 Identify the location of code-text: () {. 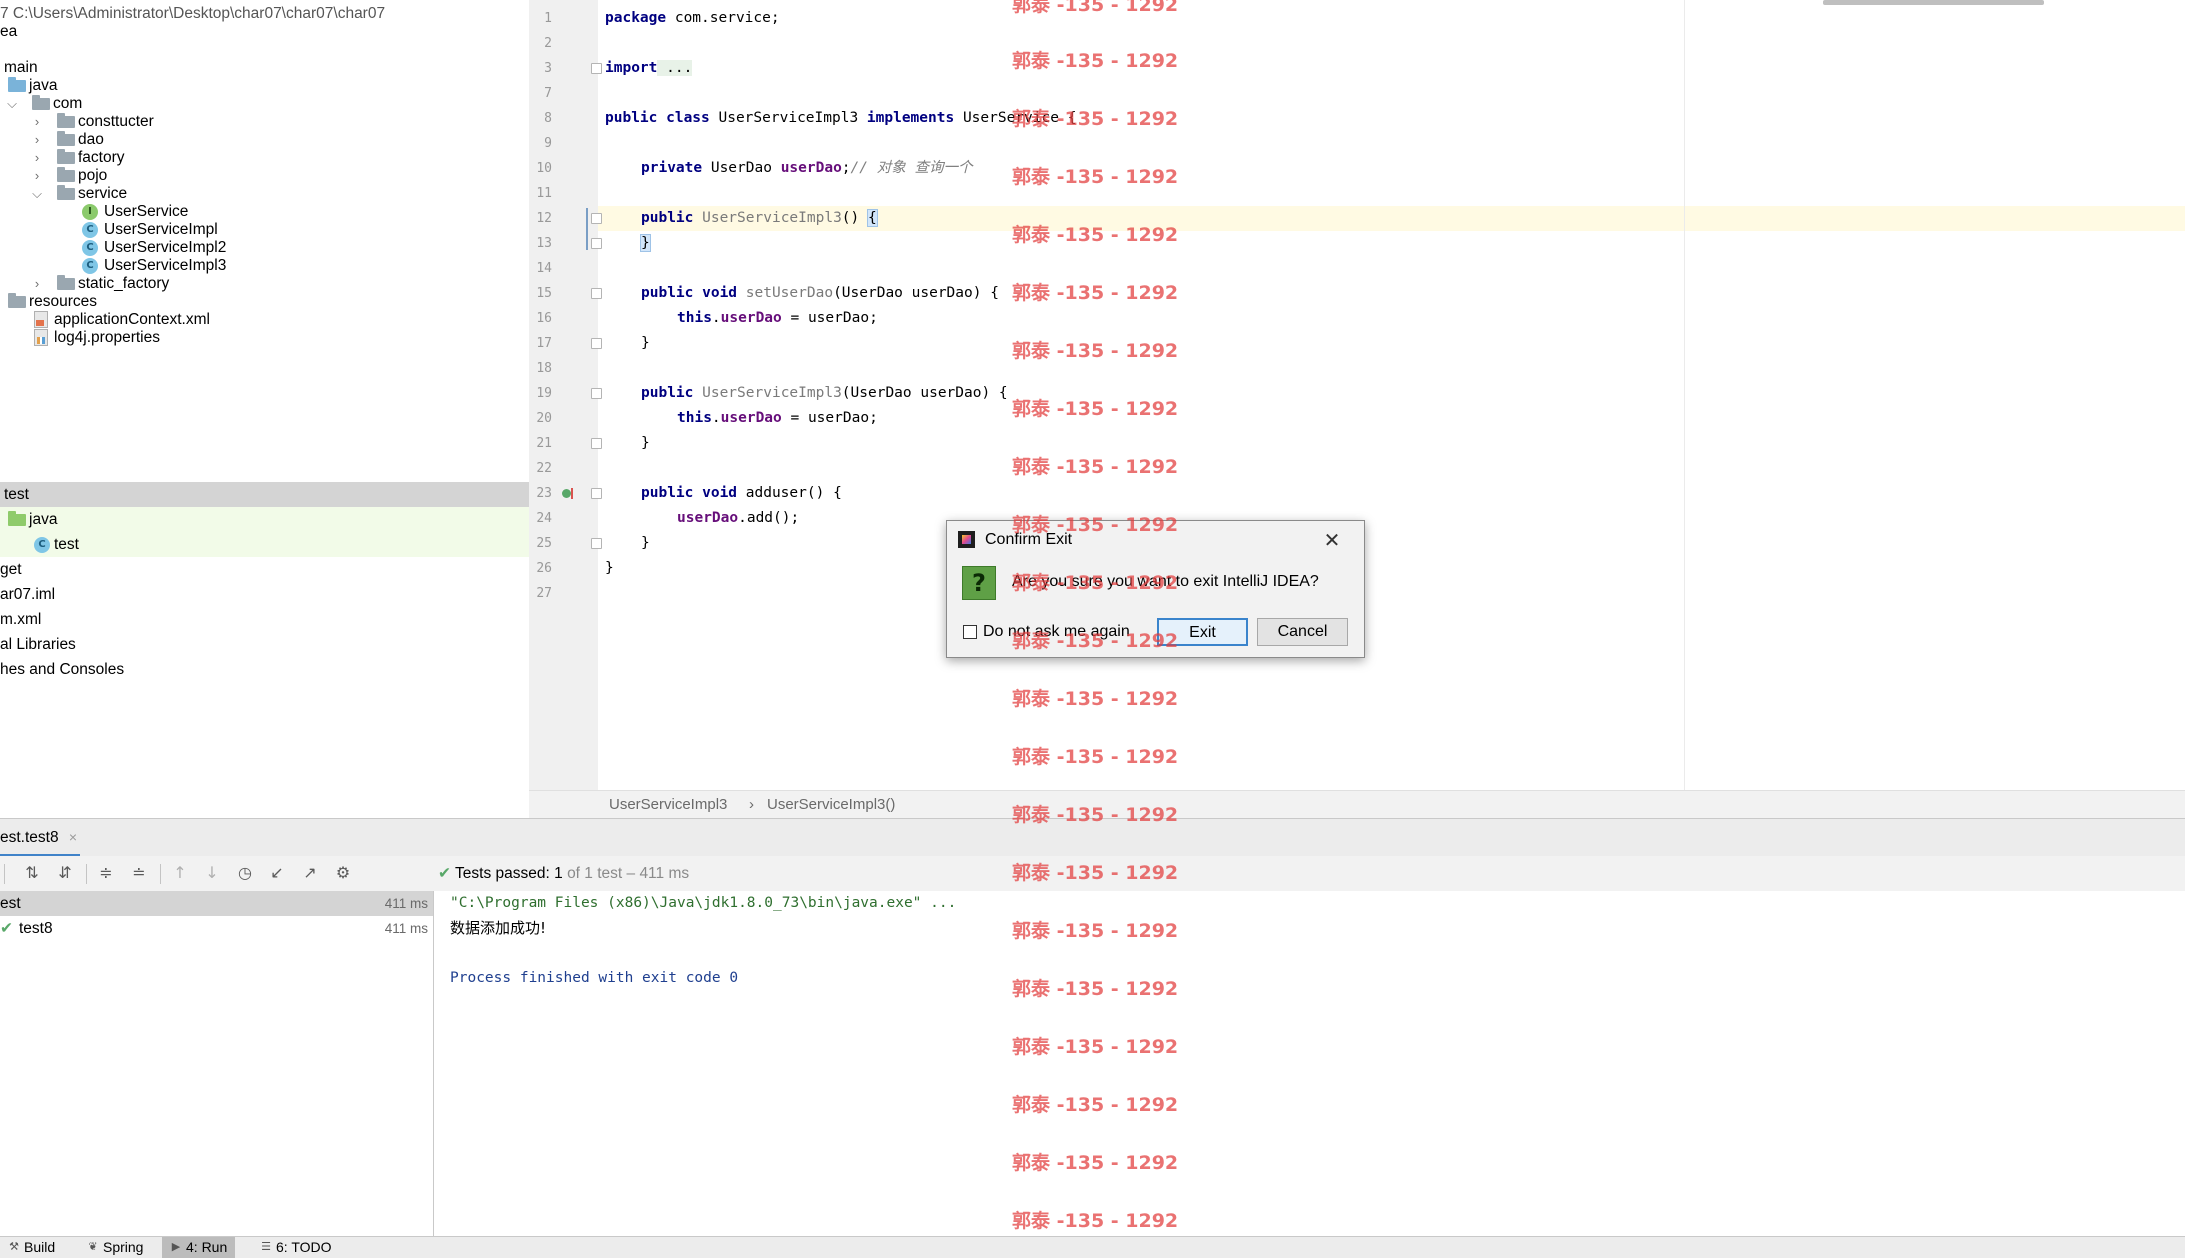
(824, 493).